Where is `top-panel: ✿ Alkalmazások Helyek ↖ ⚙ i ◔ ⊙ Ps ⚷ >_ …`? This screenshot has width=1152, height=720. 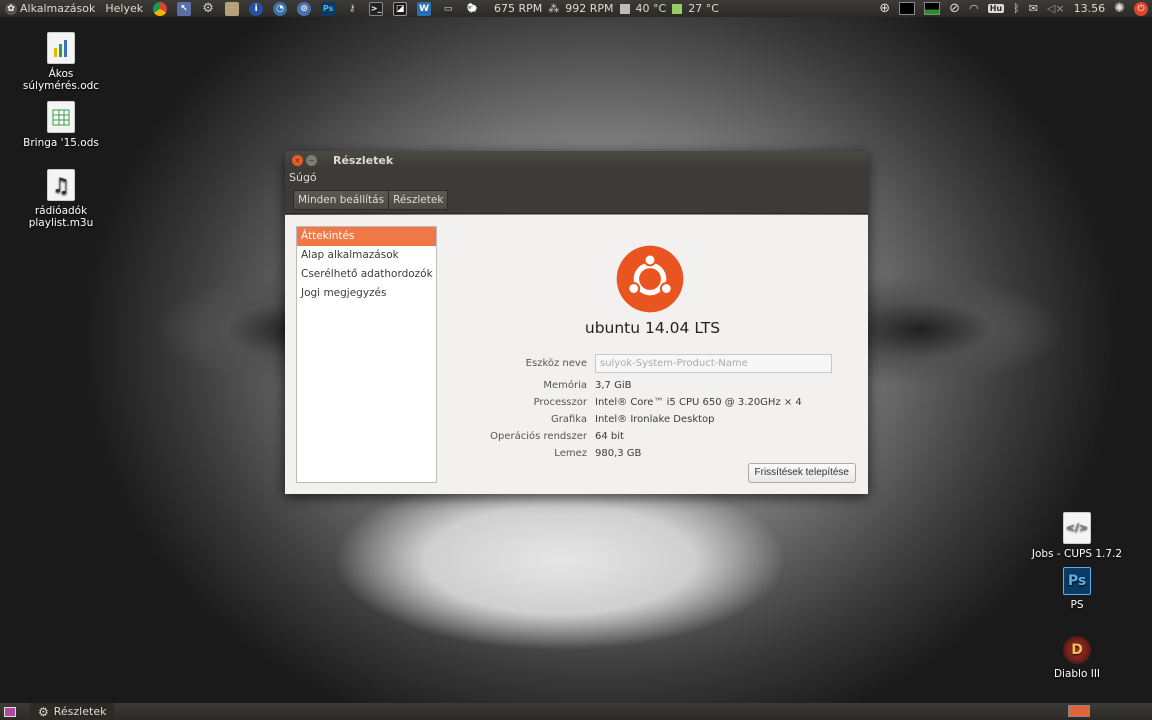 top-panel: ✿ Alkalmazások Helyek ↖ ⚙ i ◔ ⊙ Ps ⚷ >_ … is located at coordinates (576, 8).